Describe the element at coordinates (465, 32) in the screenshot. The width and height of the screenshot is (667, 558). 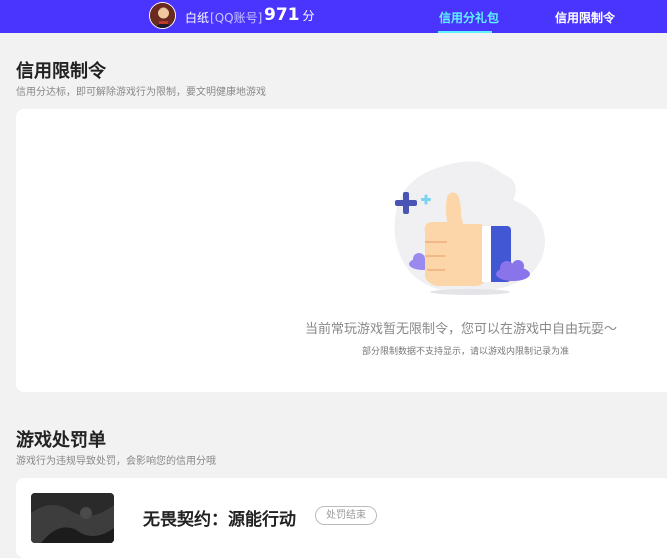
I see `active-tab-indicator` at that location.